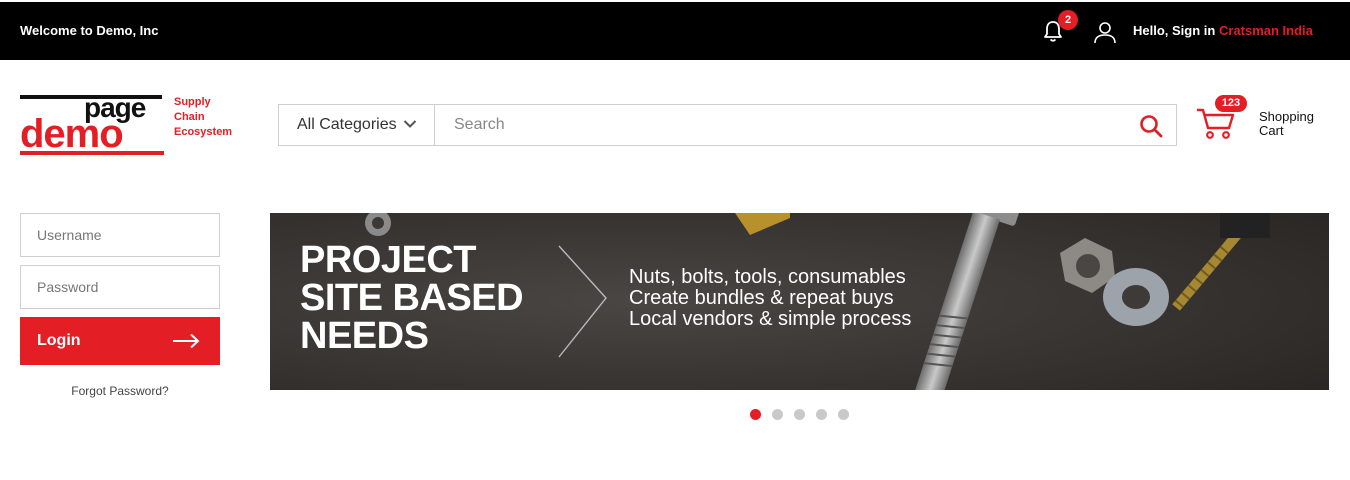 This screenshot has width=1350, height=480. What do you see at coordinates (92, 153) in the screenshot?
I see `logo-bar-bottom` at bounding box center [92, 153].